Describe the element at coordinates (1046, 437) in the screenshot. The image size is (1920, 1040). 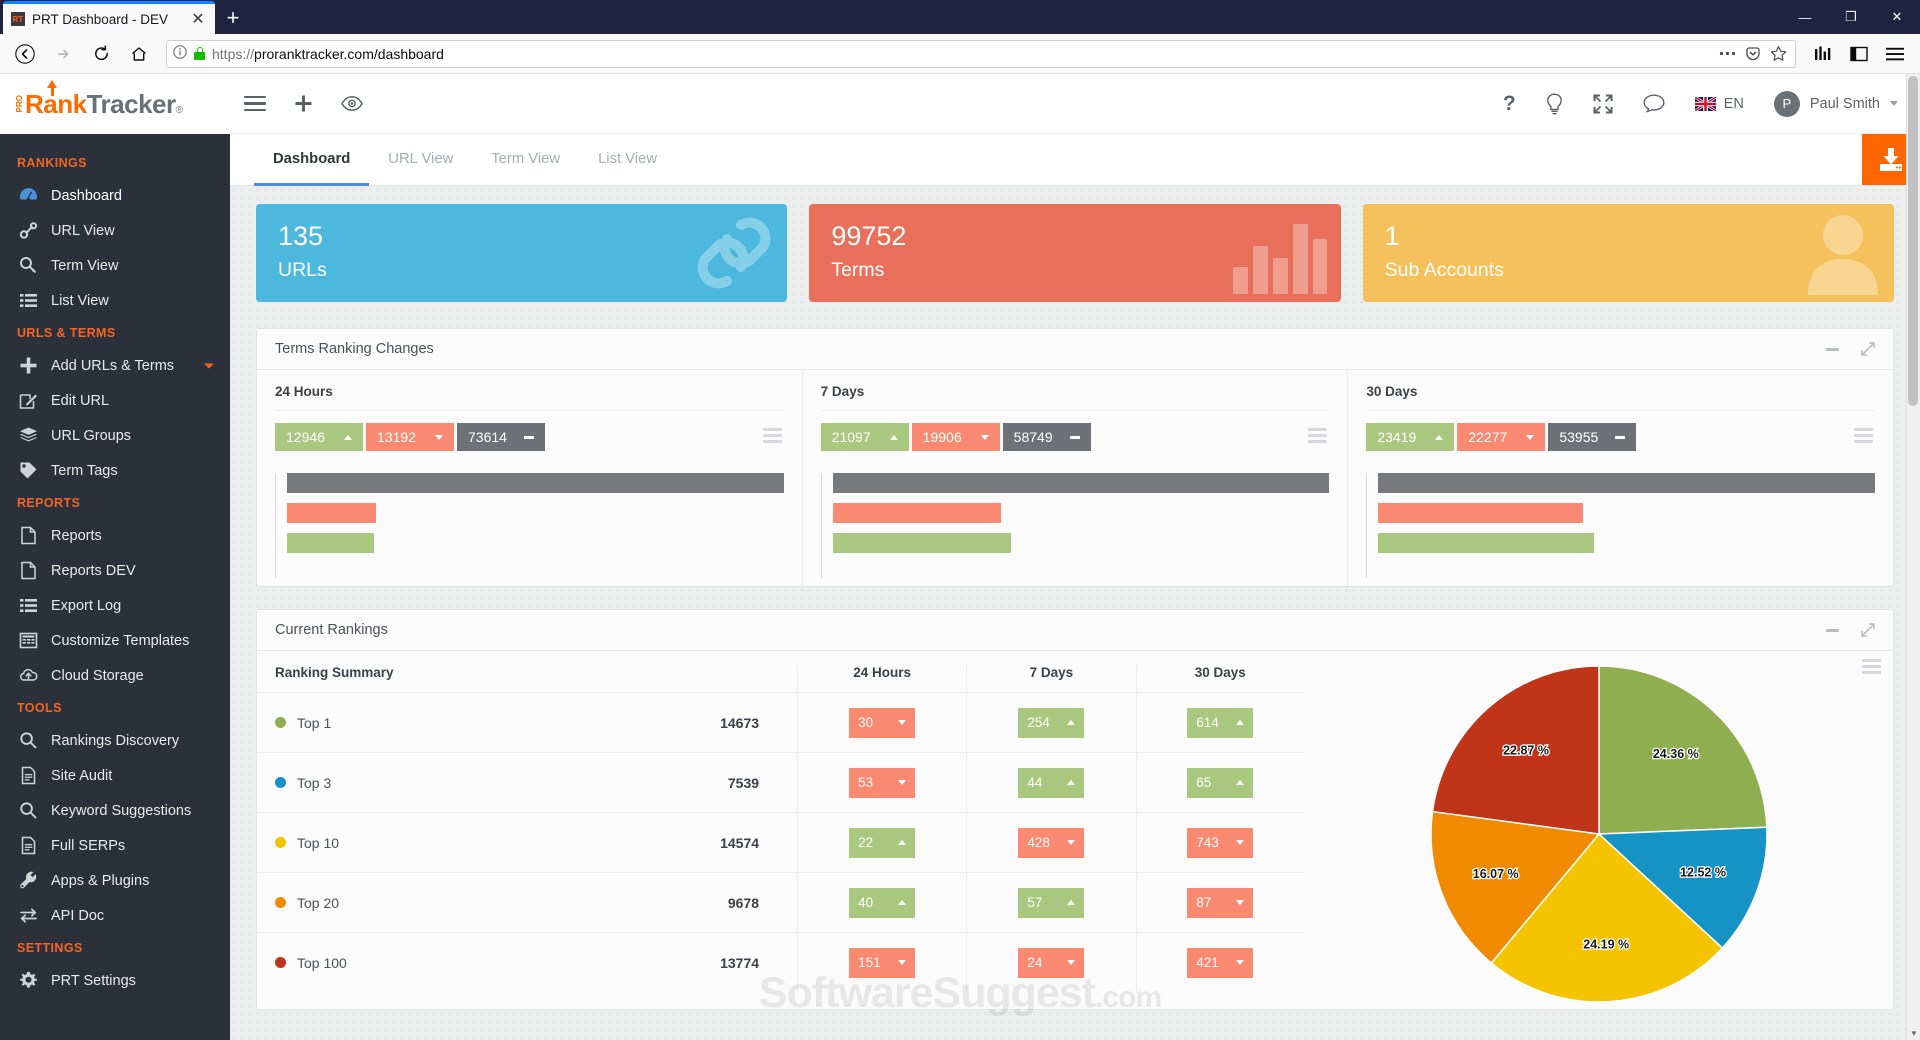
I see `change-pill-flat: 58749` at that location.